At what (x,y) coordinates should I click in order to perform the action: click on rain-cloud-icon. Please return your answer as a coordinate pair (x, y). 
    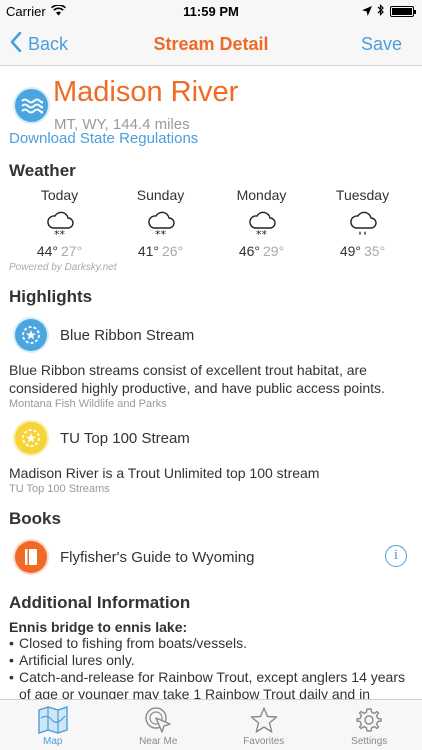
    Looking at the image, I should click on (362, 225).